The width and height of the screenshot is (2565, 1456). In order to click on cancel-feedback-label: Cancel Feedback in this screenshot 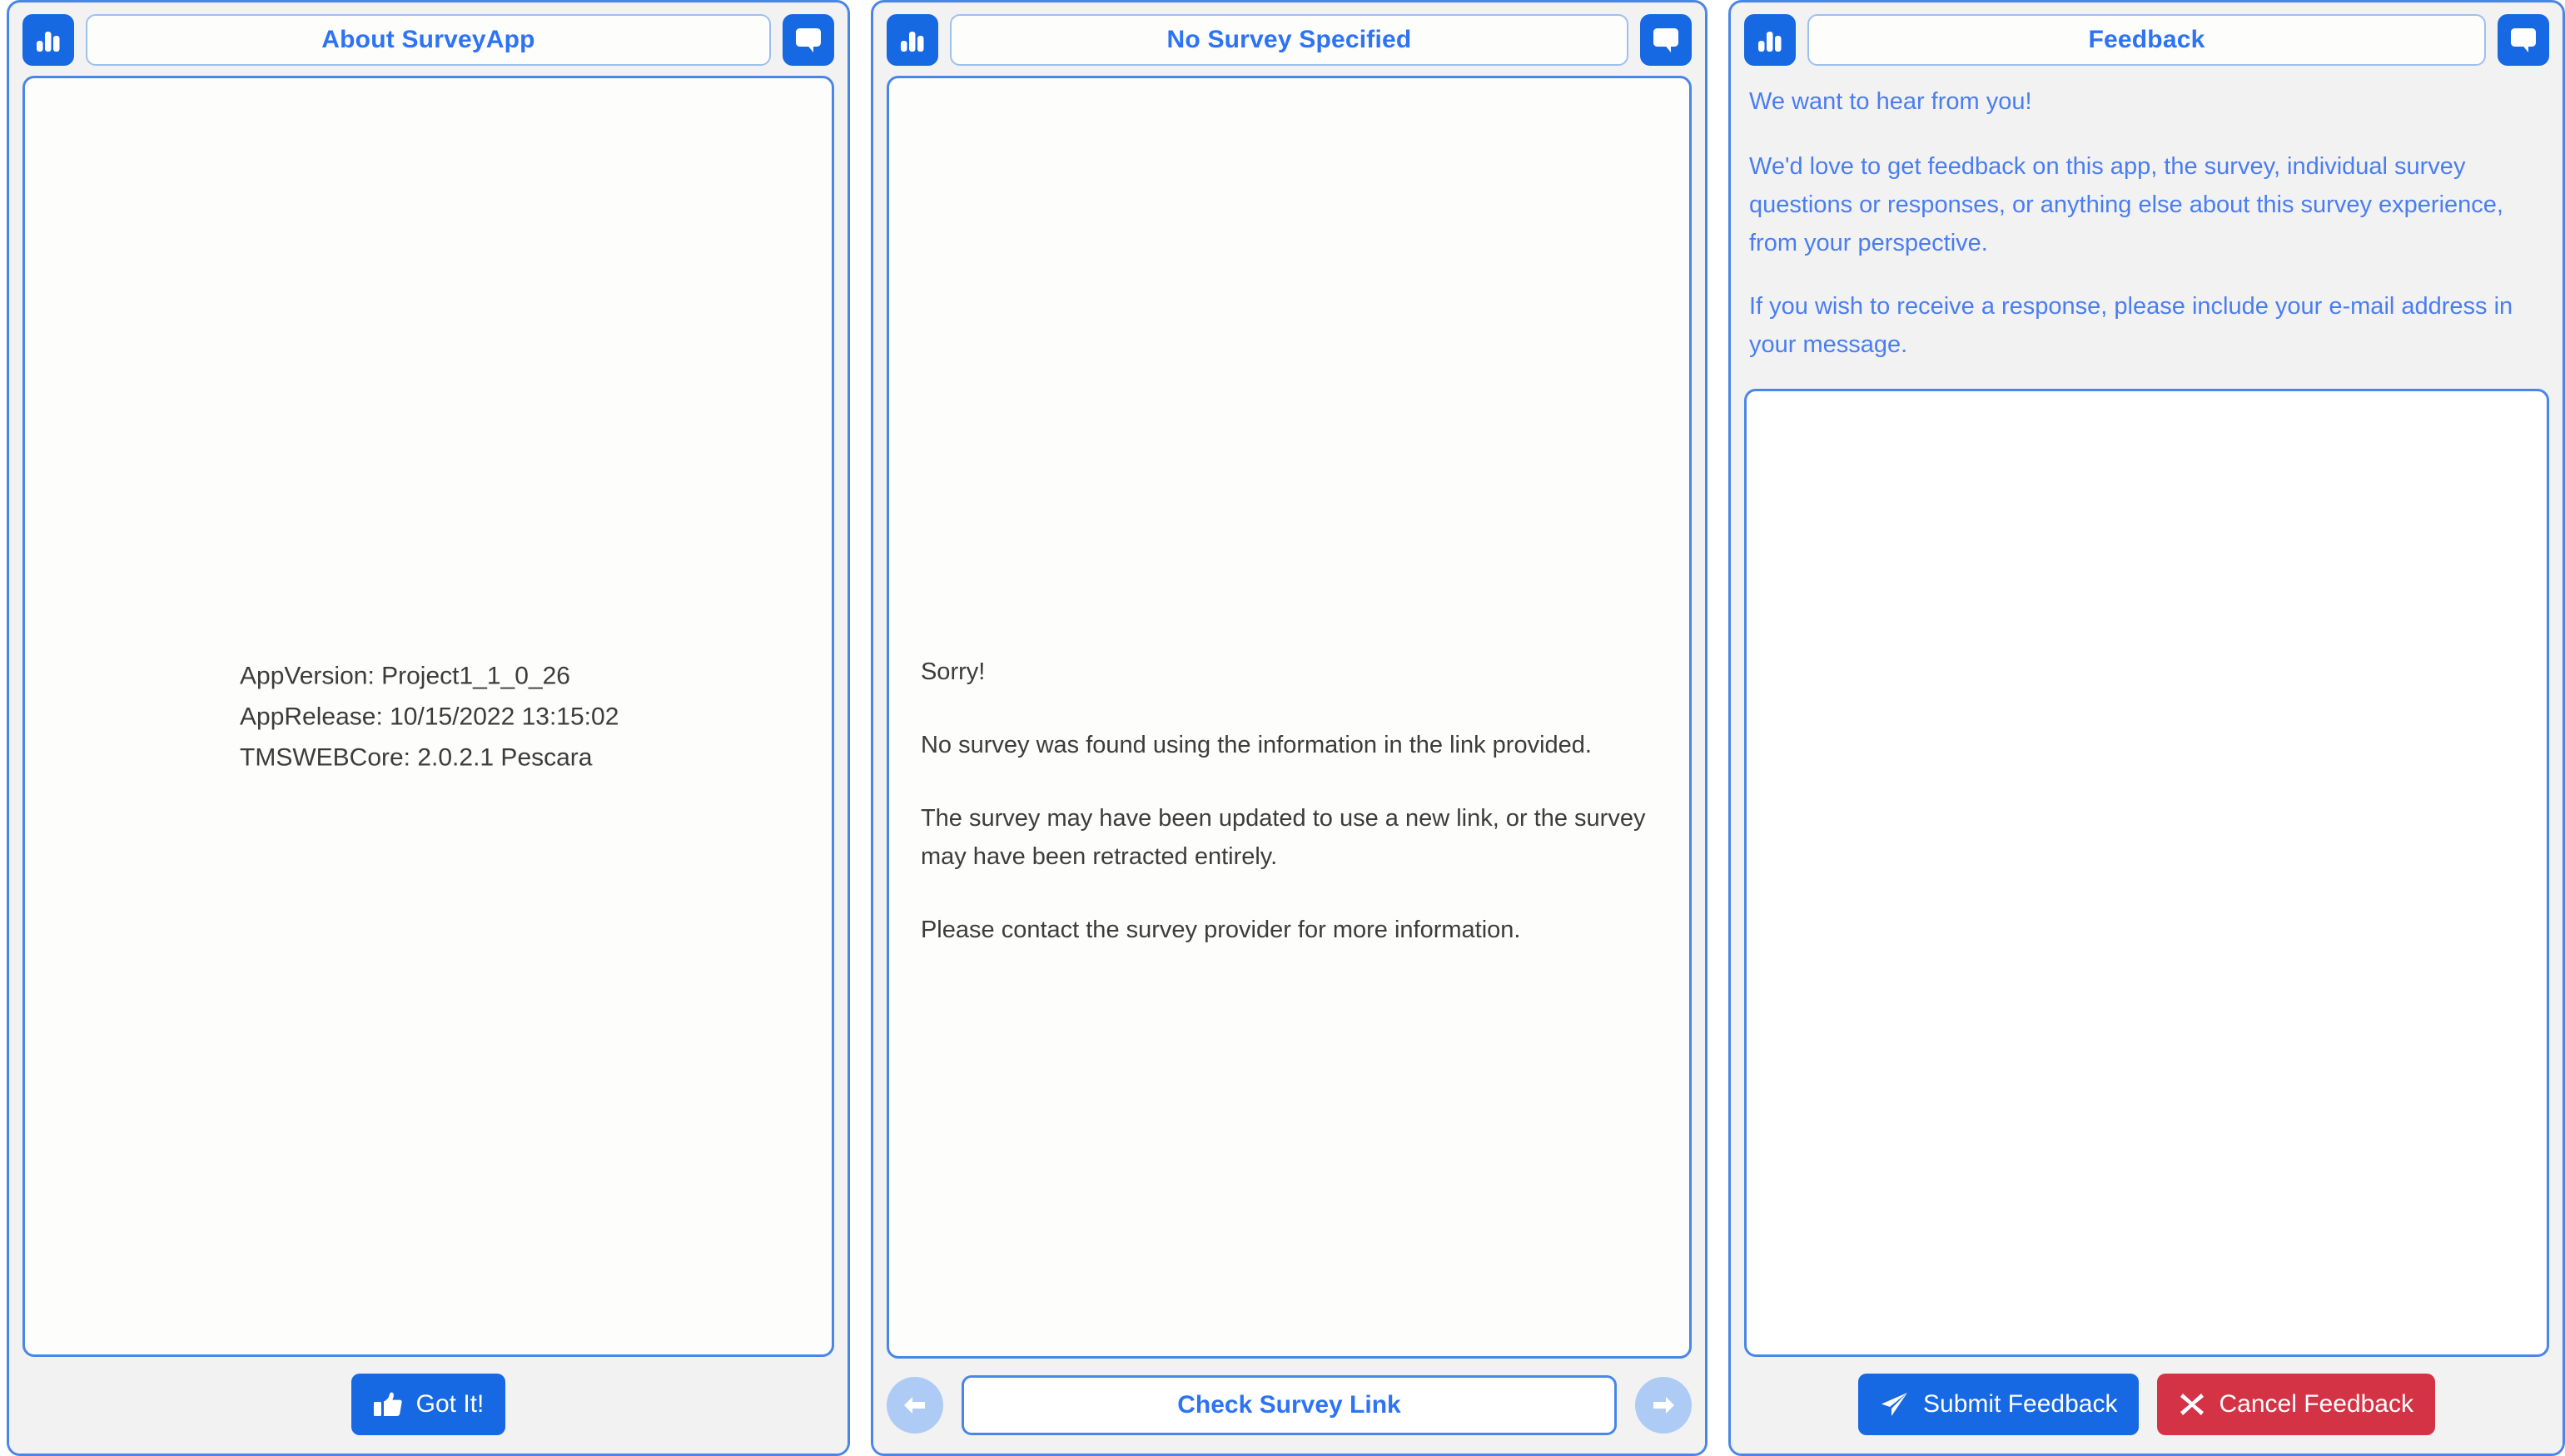, I will do `click(2316, 1404)`.